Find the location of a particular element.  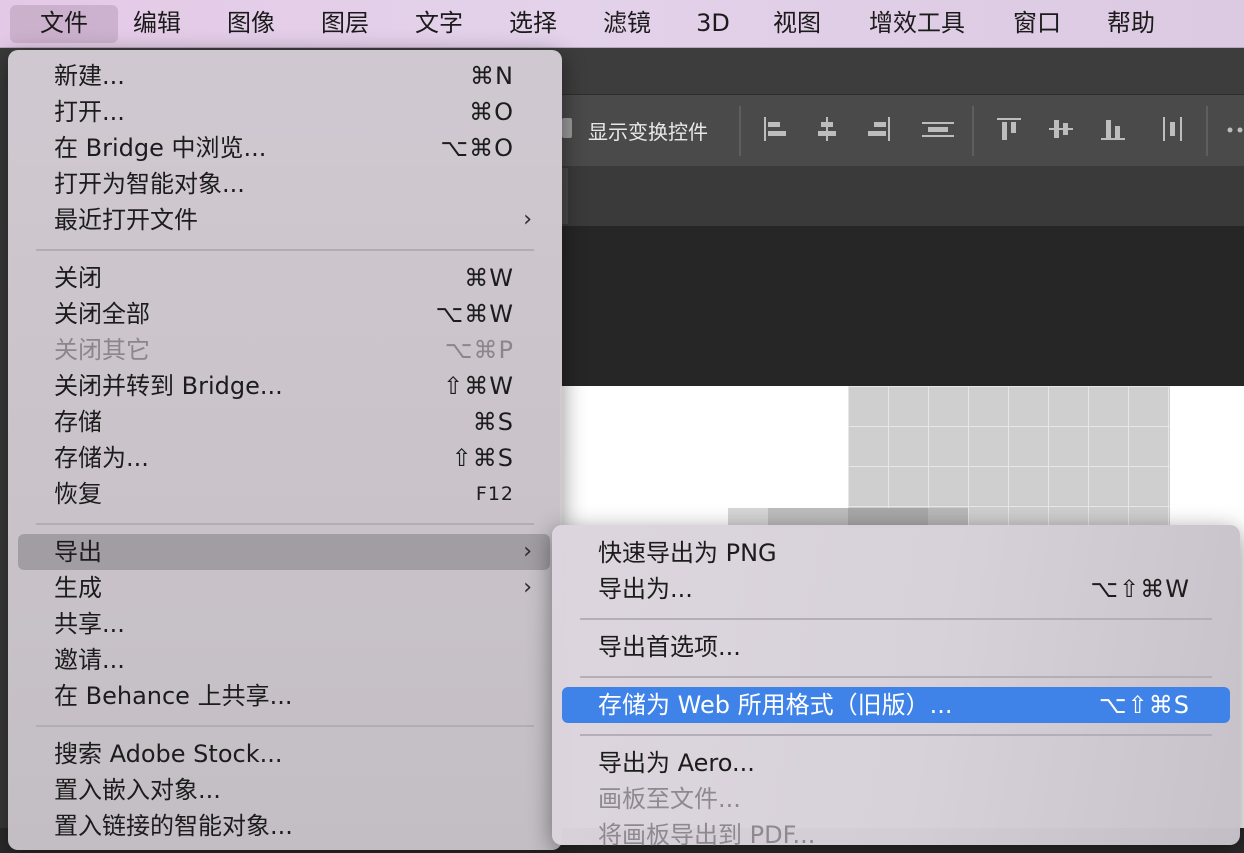

menu-plugins: 增效工具 is located at coordinates (917, 24).